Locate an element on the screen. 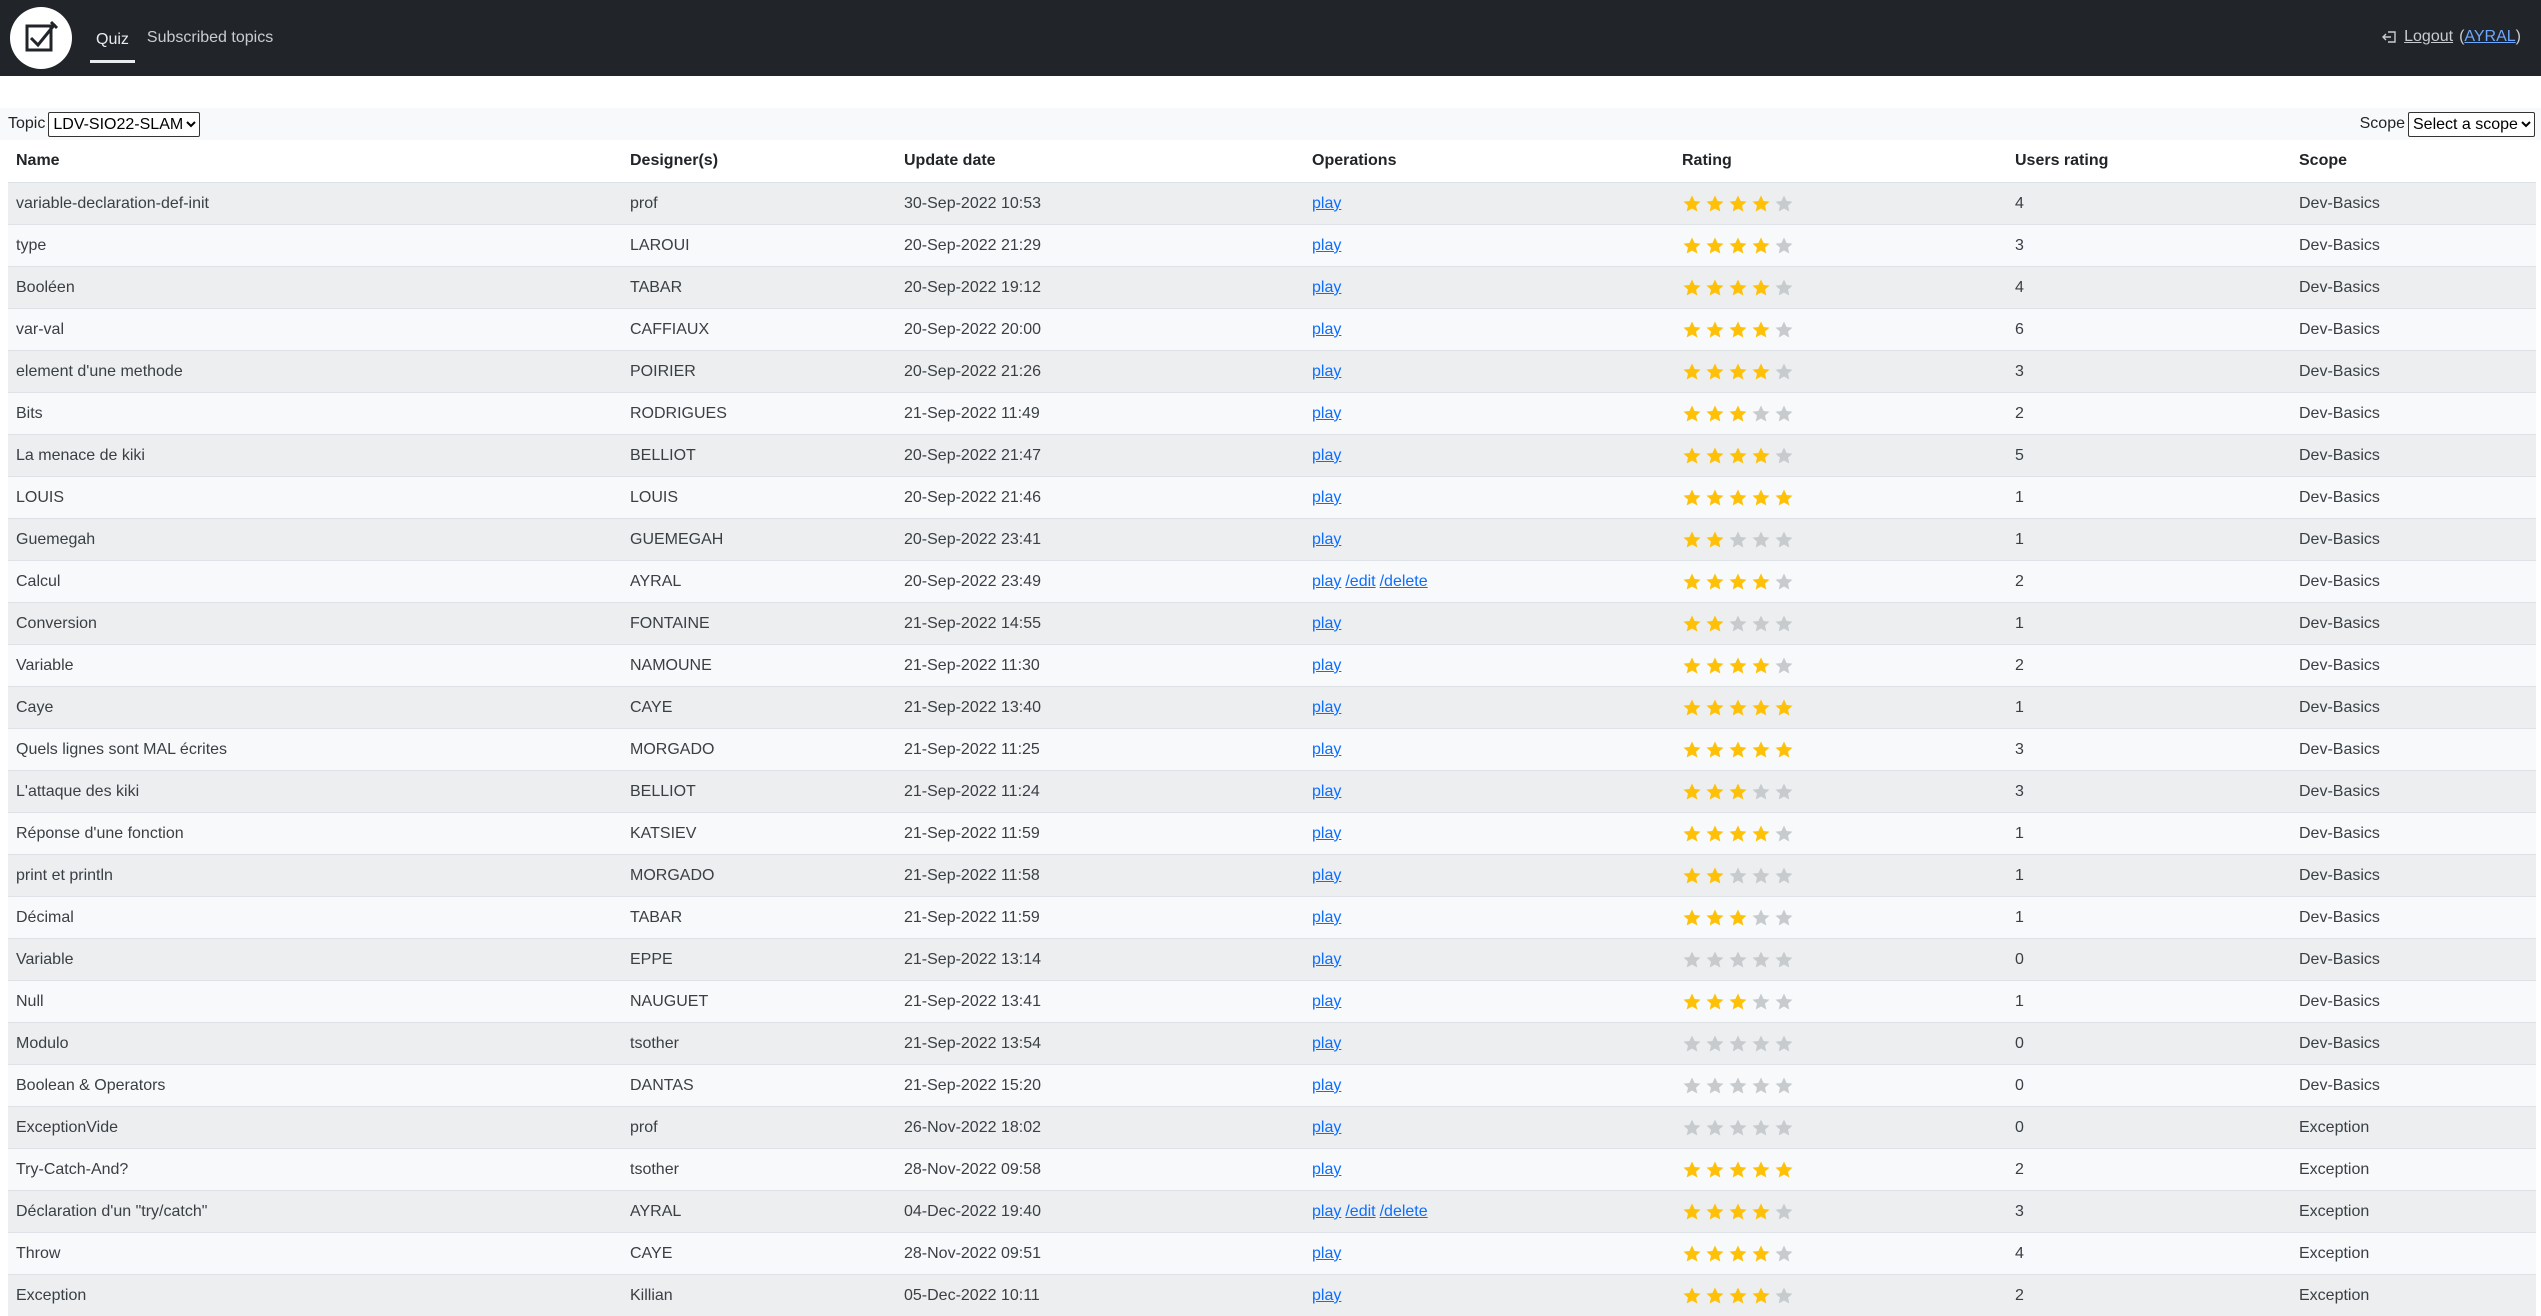  header-scope: Scope is located at coordinates (2413, 161).